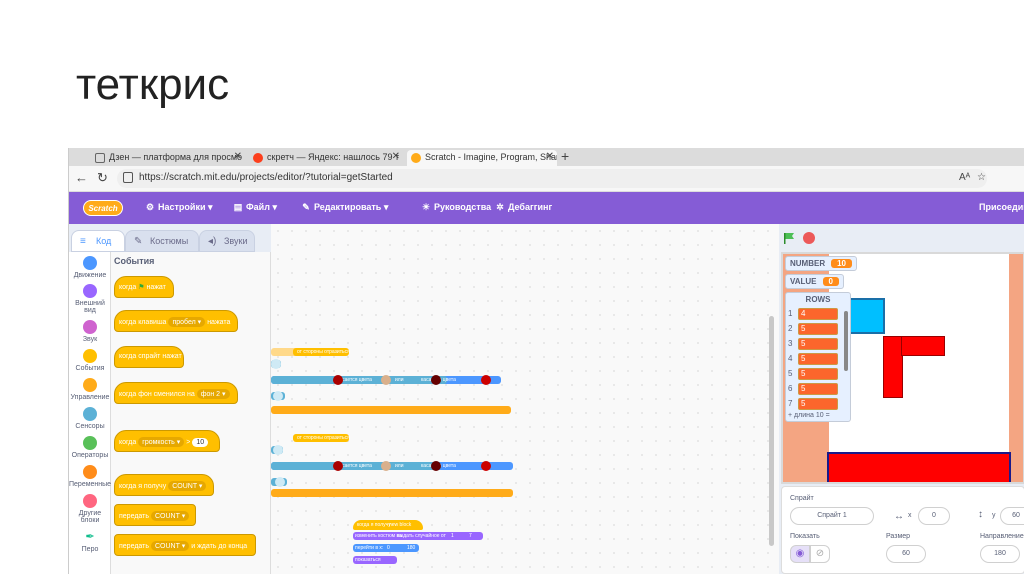 This screenshot has height=574, width=1024. I want to click on x-input: 0, so click(934, 516).